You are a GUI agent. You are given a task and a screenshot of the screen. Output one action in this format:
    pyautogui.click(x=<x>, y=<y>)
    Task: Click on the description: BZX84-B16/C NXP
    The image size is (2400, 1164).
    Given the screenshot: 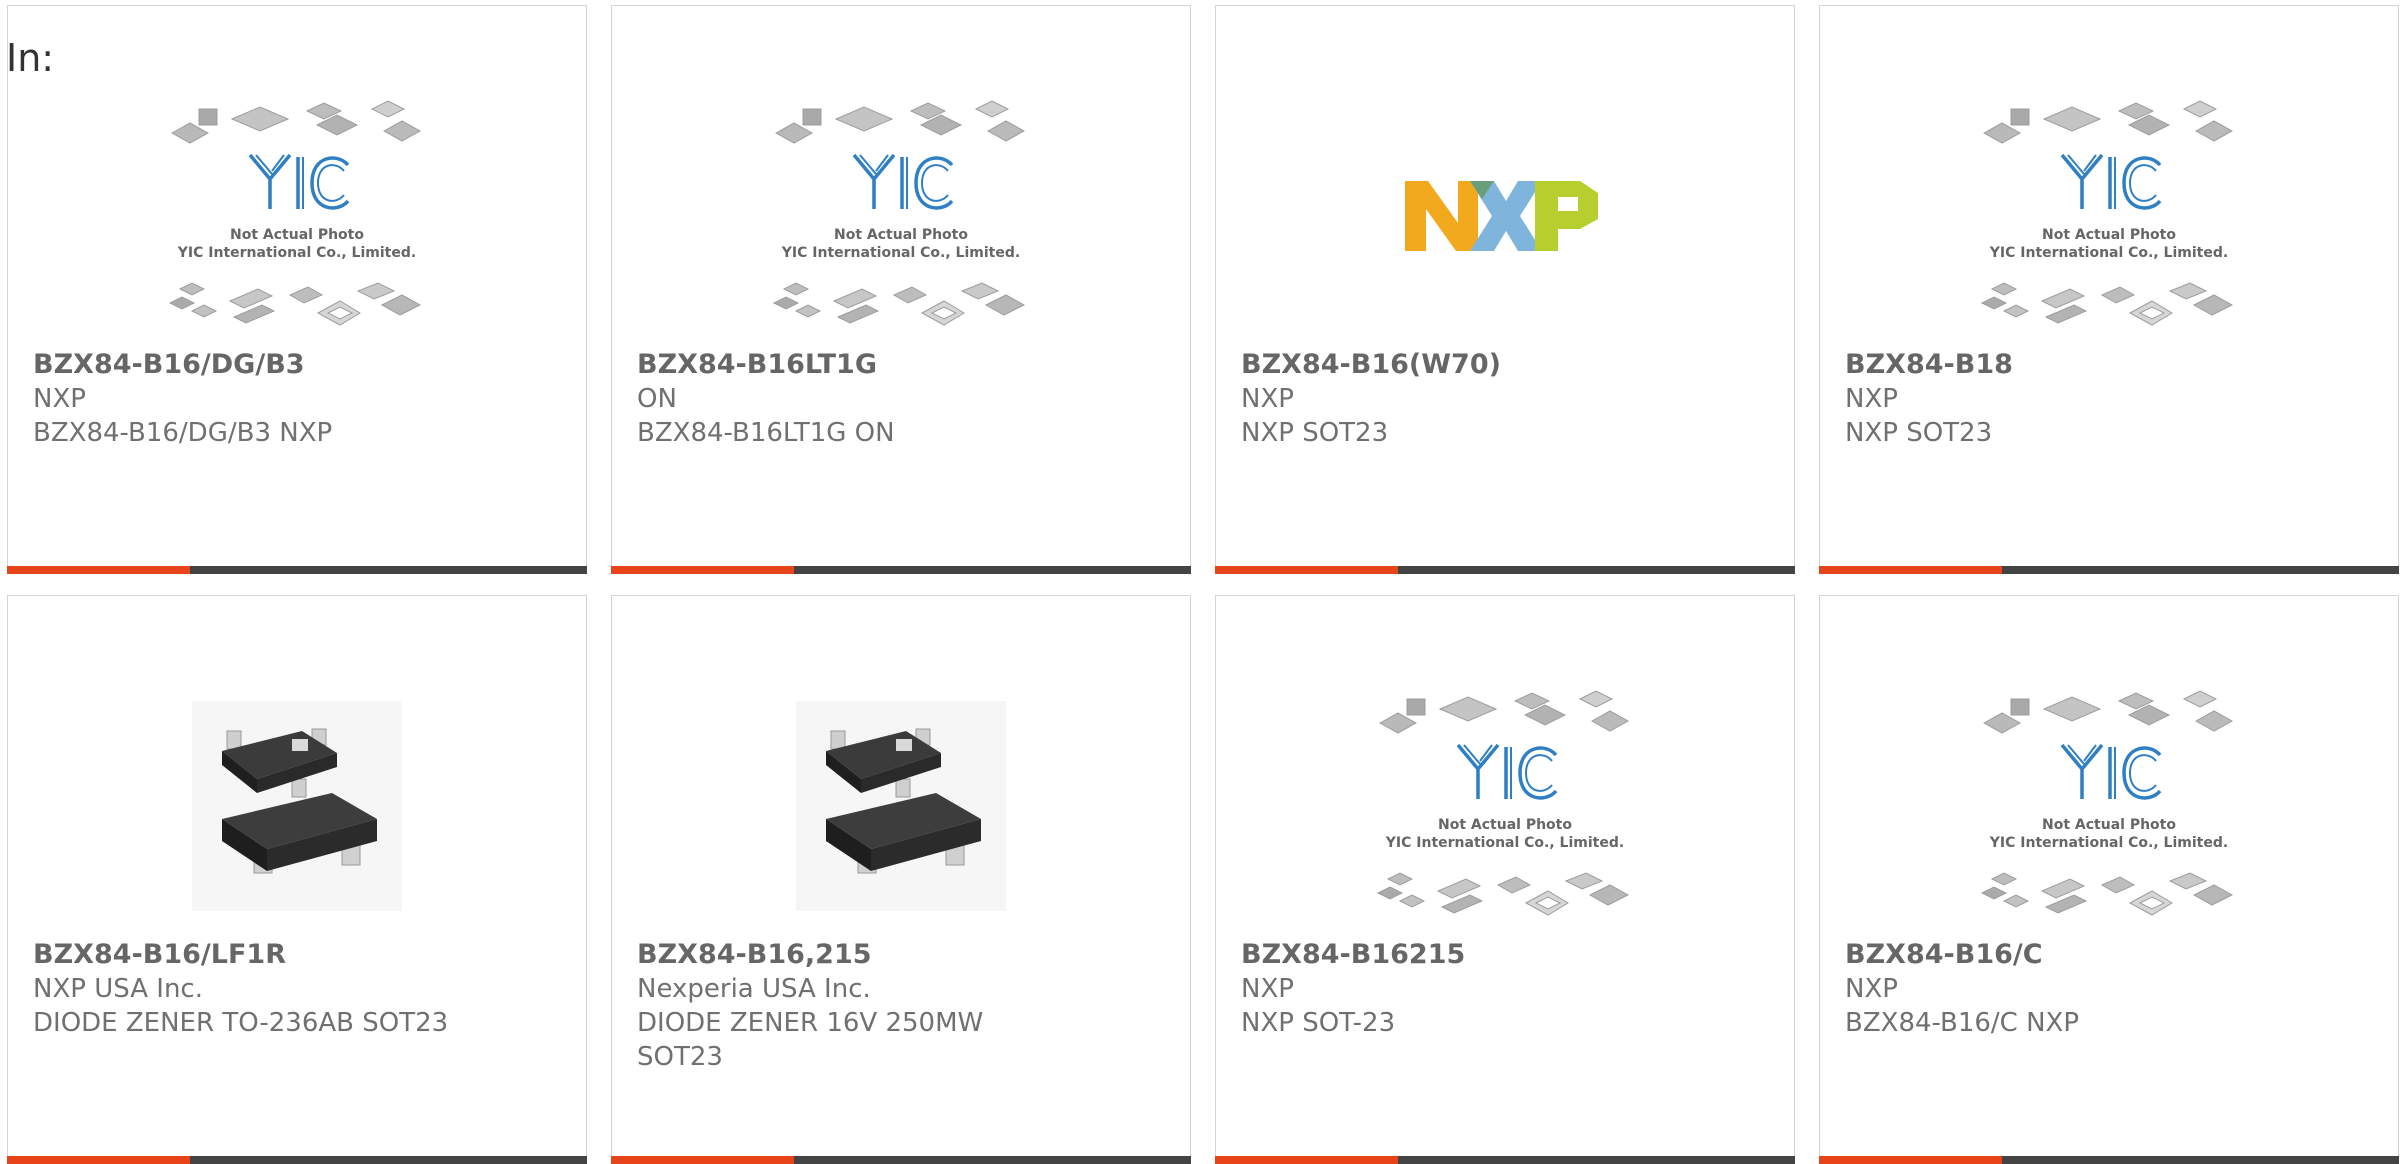 What is the action you would take?
    pyautogui.click(x=1962, y=1023)
    